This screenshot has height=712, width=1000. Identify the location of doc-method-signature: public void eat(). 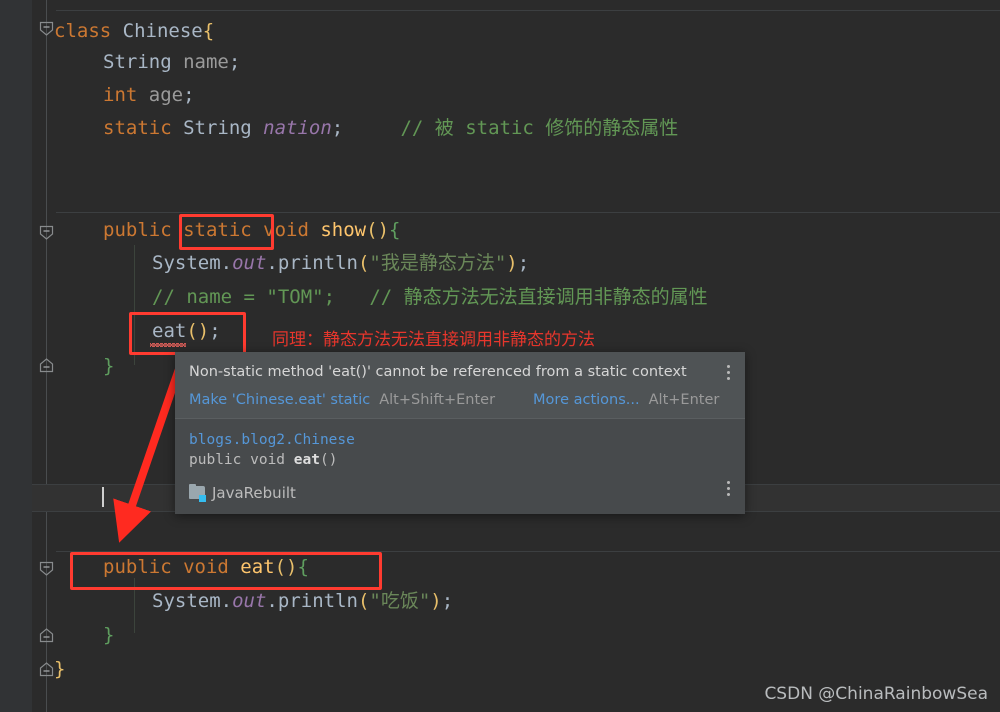
(460, 460).